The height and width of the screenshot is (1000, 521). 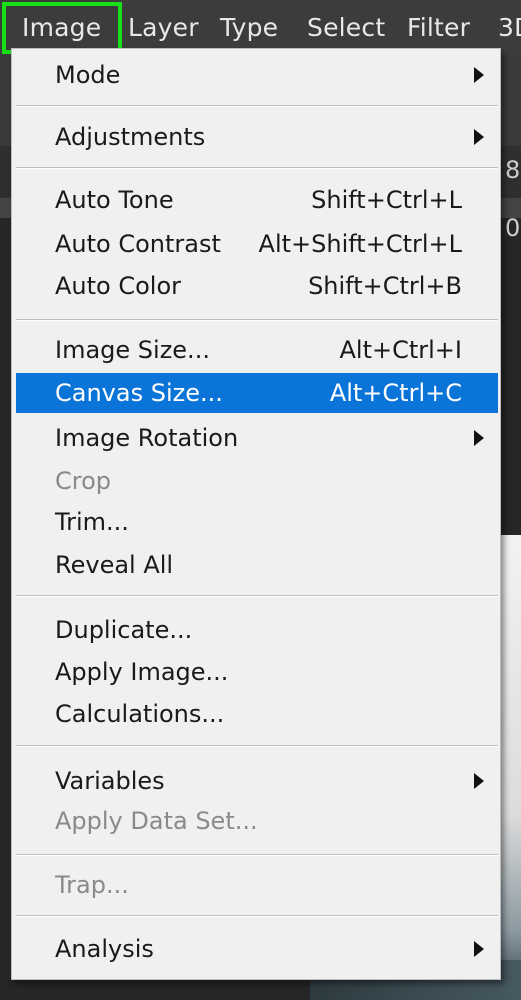 I want to click on menu-item-label: Mode, so click(x=88, y=75).